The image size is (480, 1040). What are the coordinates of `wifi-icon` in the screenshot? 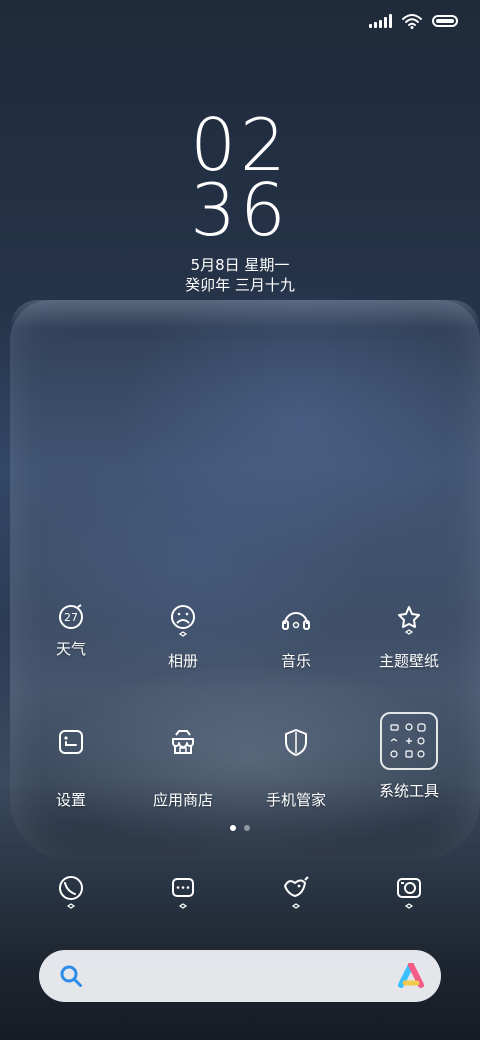 It's located at (412, 21).